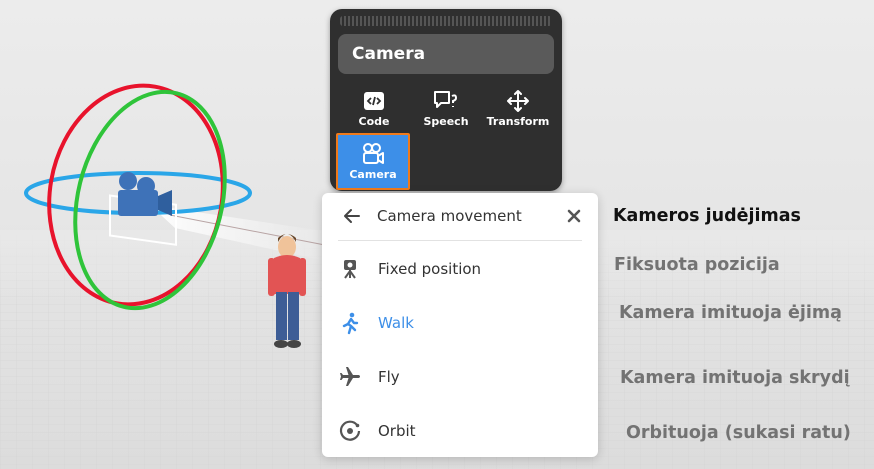 The width and height of the screenshot is (874, 469). What do you see at coordinates (518, 121) in the screenshot?
I see `transform-button-label: Transform` at bounding box center [518, 121].